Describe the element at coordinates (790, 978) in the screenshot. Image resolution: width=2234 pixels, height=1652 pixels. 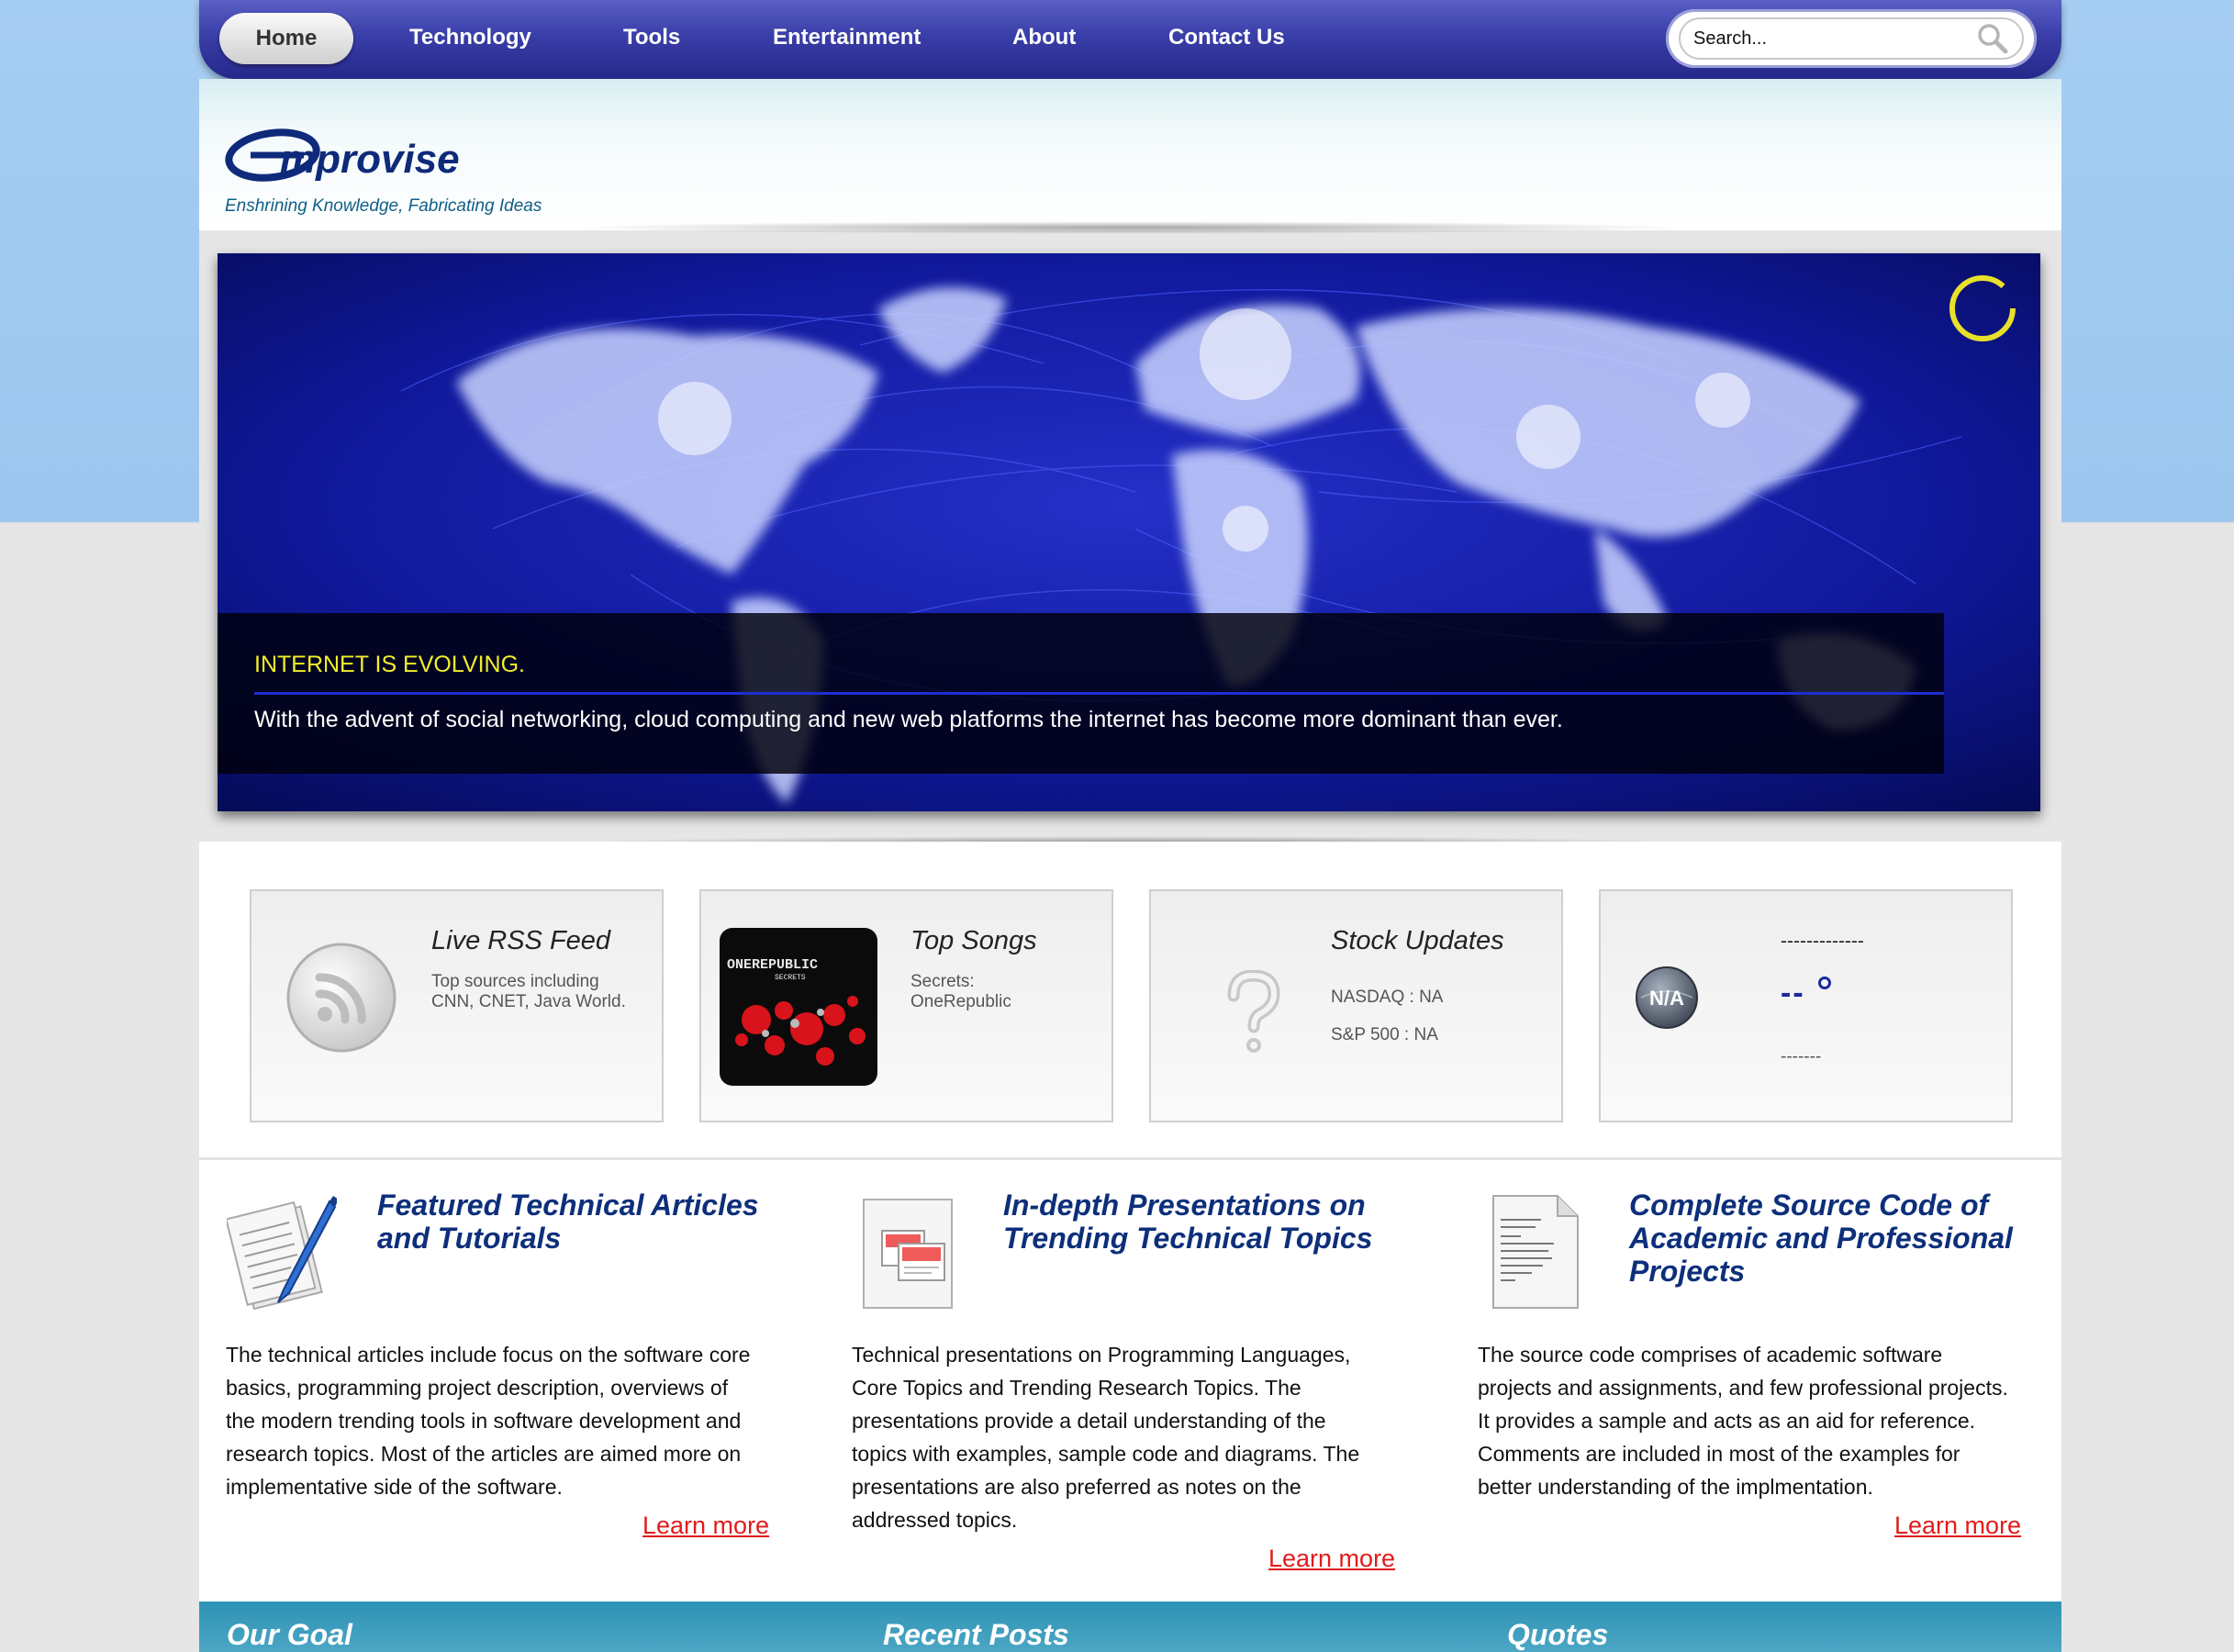
I see `album-title-text: SECRETS` at that location.